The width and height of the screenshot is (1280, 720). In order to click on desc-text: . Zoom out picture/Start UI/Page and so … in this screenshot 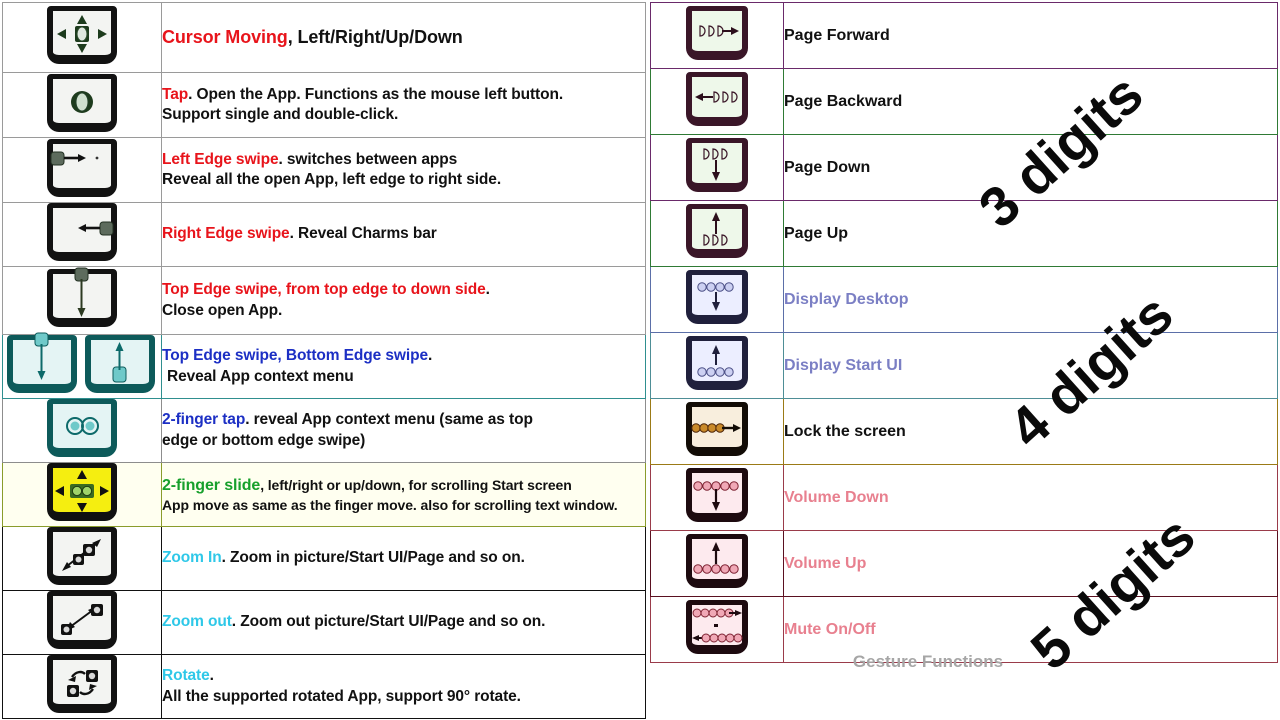, I will do `click(388, 622)`.